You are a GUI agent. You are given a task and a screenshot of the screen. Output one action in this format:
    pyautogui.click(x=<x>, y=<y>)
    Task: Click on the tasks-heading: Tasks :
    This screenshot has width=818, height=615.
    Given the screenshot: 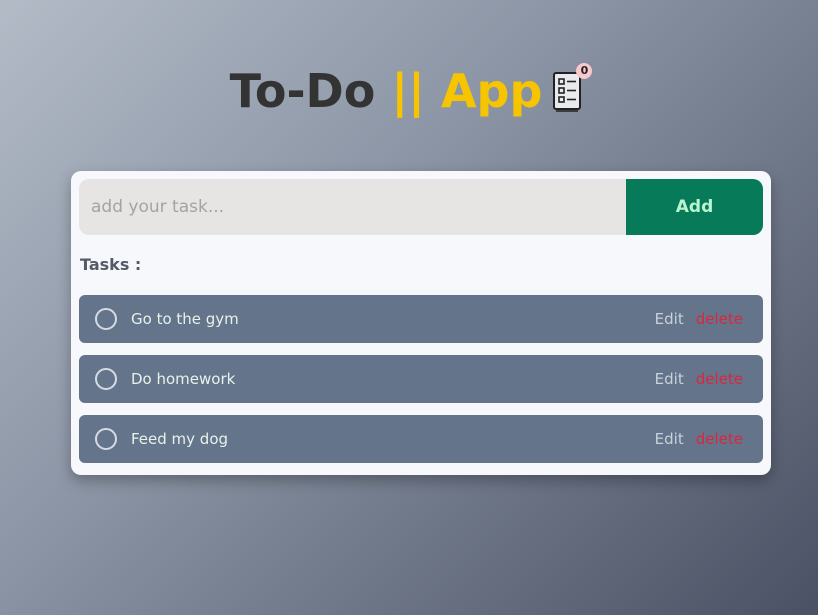 What is the action you would take?
    pyautogui.click(x=111, y=264)
    